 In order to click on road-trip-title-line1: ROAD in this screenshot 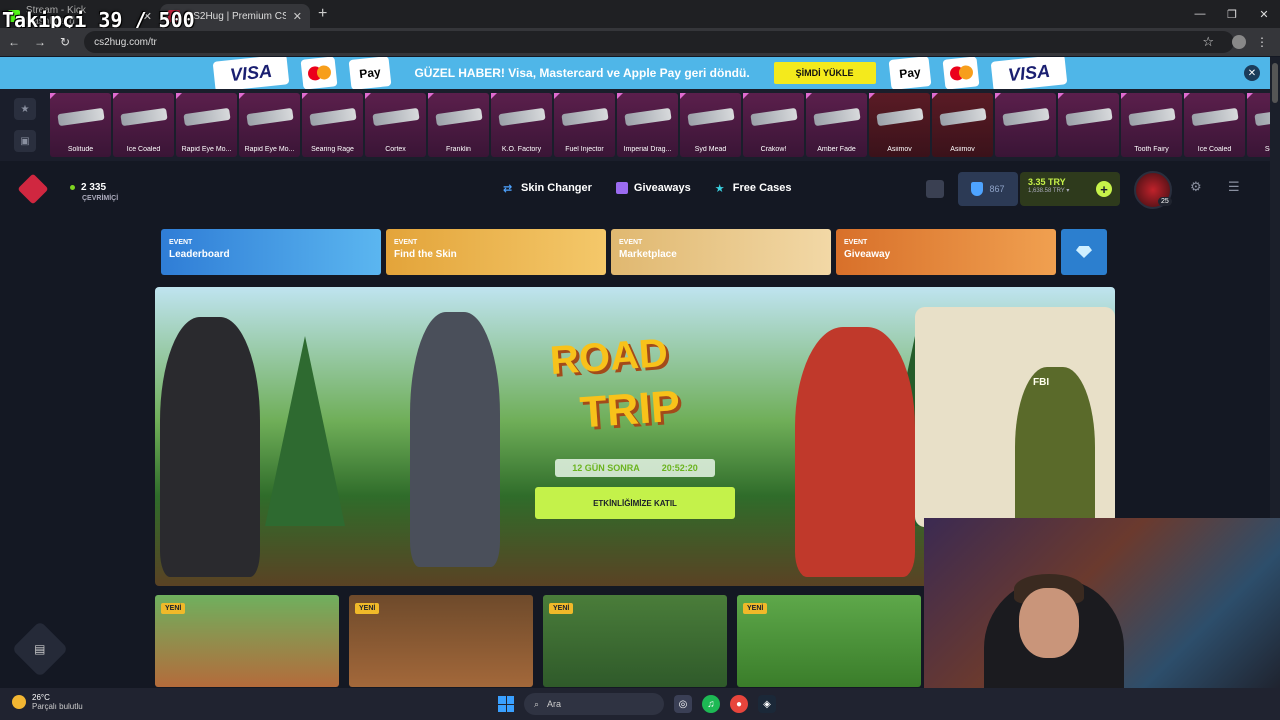, I will do `click(609, 357)`.